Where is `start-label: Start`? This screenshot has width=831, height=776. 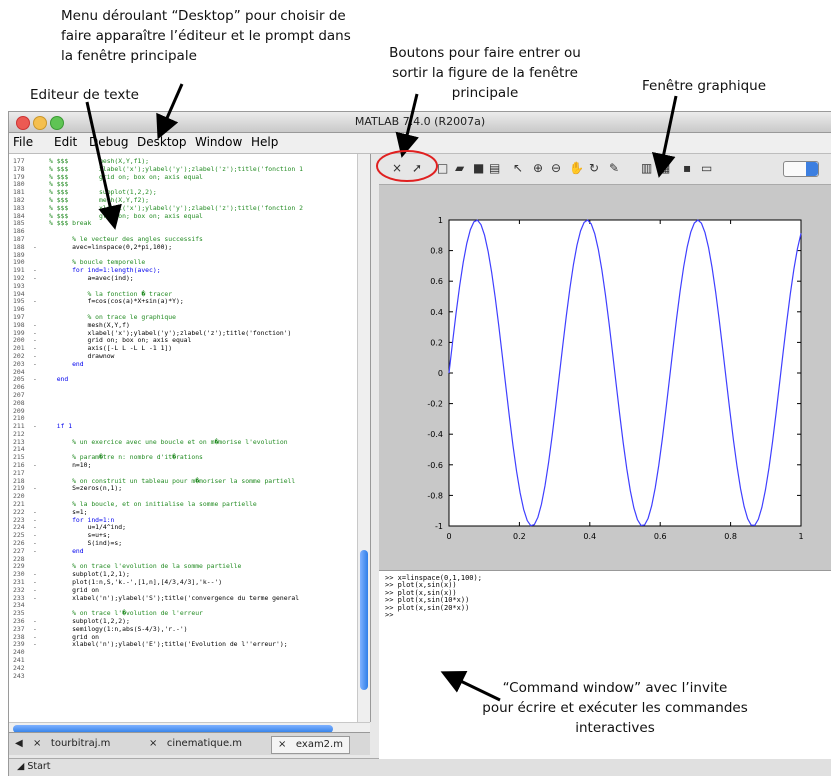
start-label: Start is located at coordinates (39, 766).